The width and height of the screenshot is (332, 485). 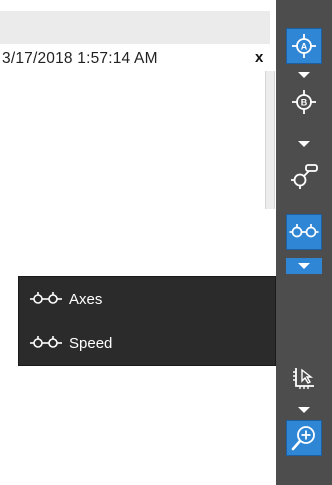 I want to click on zoom-in-button, so click(x=304, y=438).